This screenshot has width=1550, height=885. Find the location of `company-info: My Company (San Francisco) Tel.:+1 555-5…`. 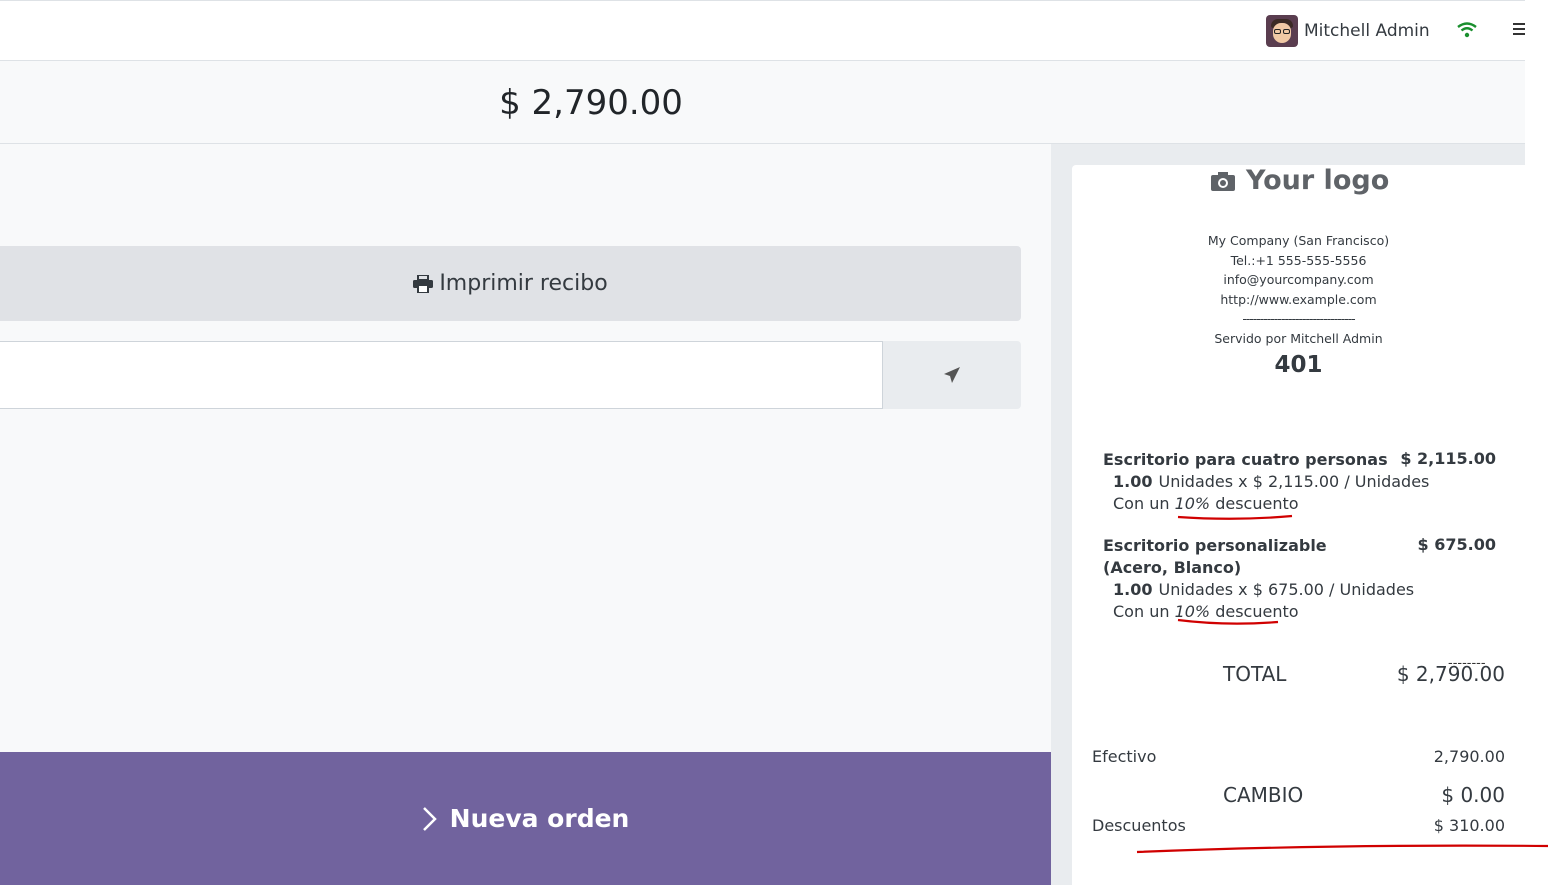

company-info: My Company (San Francisco) Tel.:+1 555-5… is located at coordinates (1298, 290).